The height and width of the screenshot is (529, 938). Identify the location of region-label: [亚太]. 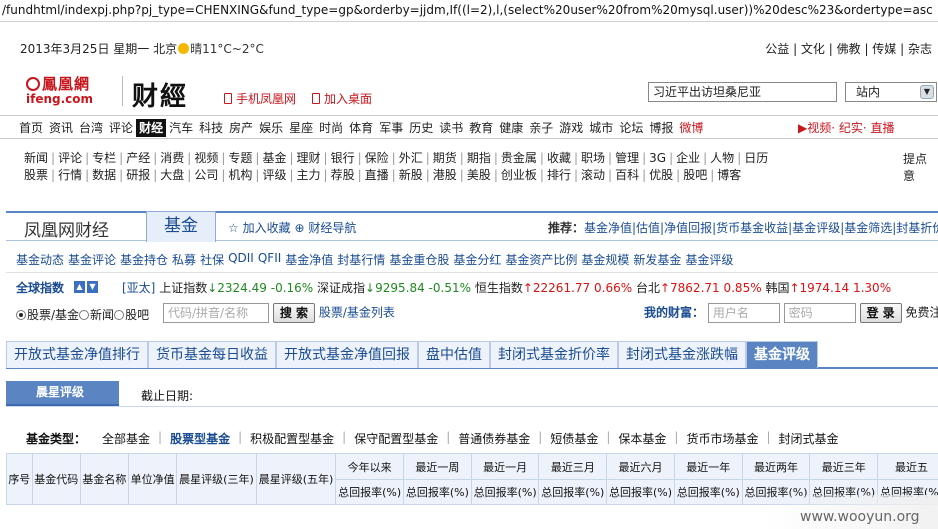
(138, 288).